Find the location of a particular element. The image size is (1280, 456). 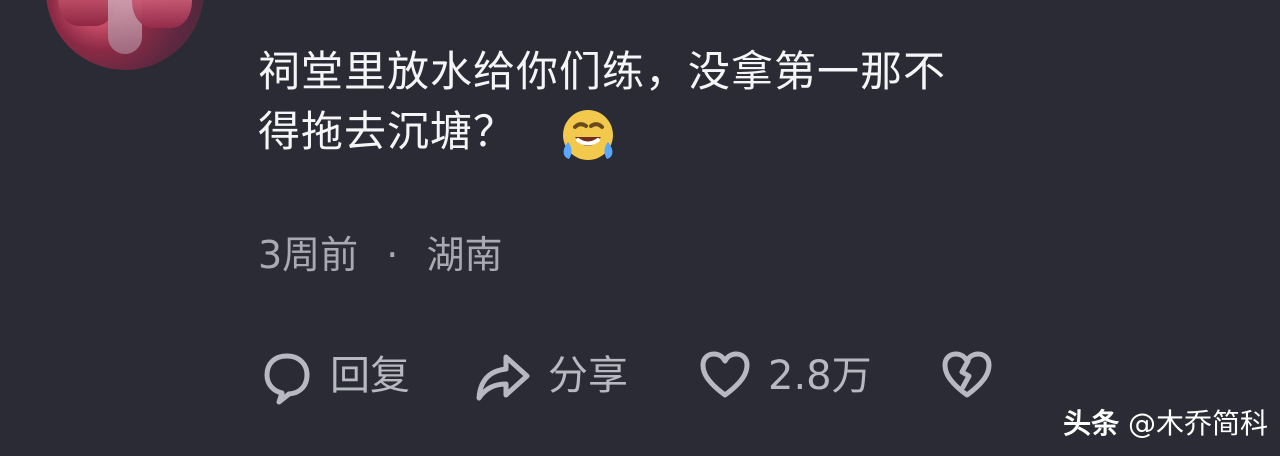

avatar-image is located at coordinates (125, 27).